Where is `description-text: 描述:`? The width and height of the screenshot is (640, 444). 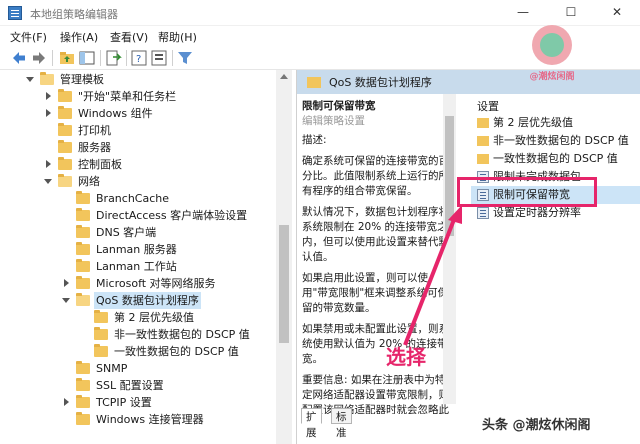 description-text: 描述: is located at coordinates (314, 140).